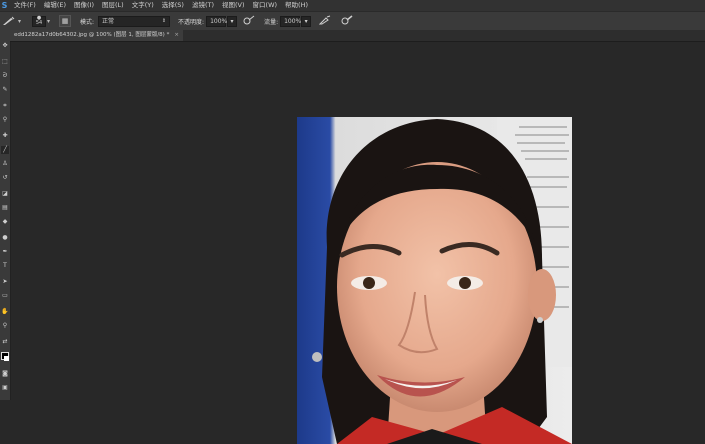 This screenshot has width=705, height=444. I want to click on flow-field: 100%, so click(291, 21).